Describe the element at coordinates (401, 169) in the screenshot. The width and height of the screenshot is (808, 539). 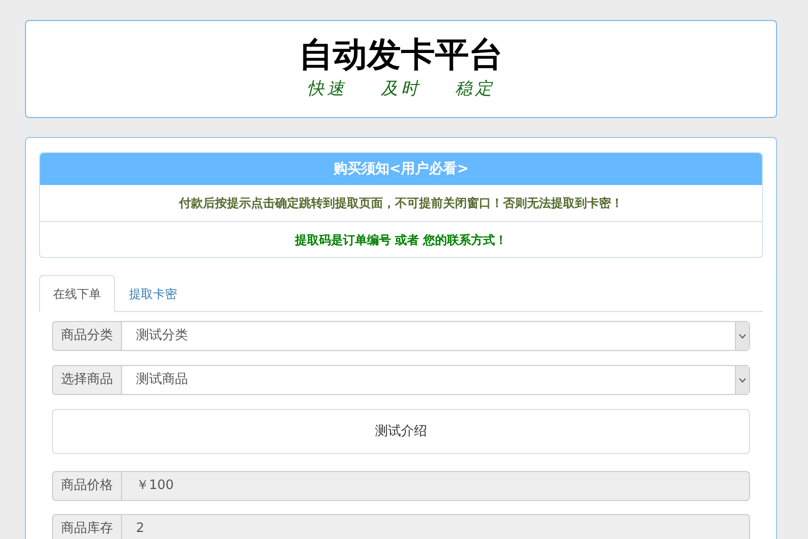
I see `notice-heading: 购买须知<用户必看>` at that location.